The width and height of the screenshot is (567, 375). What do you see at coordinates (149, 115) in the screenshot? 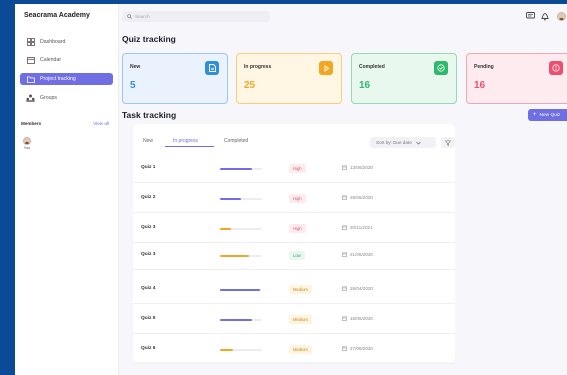
I see `task-tracking-title: Task tracking` at bounding box center [149, 115].